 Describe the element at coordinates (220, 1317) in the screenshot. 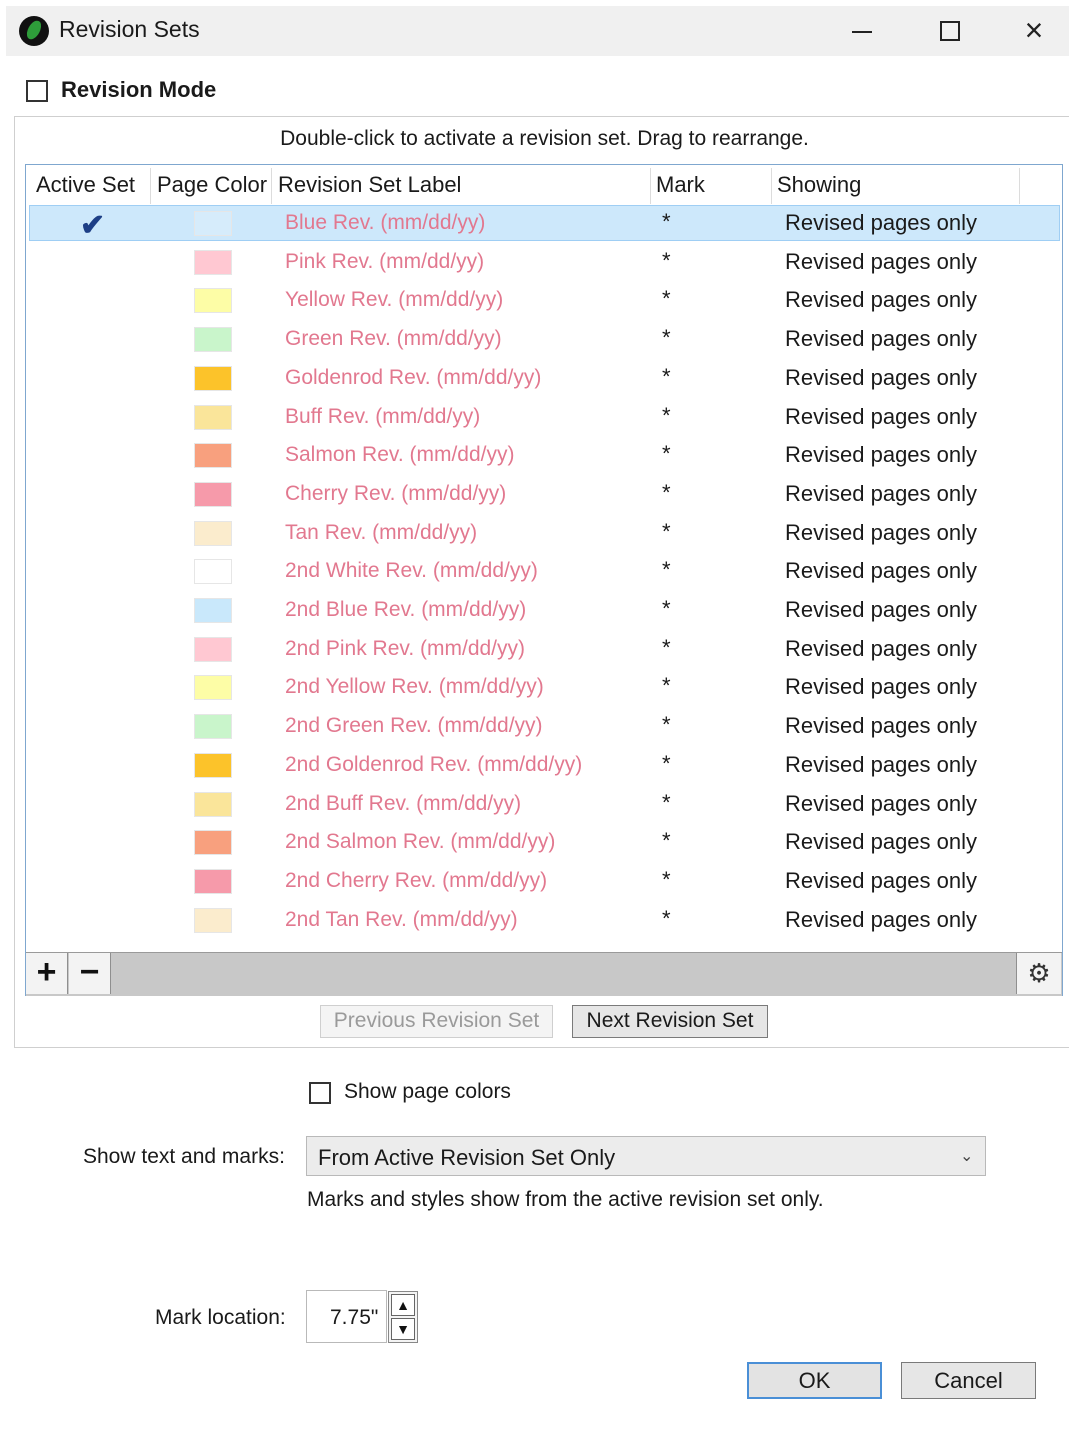

I see `mark-location-label: Mark location:` at that location.